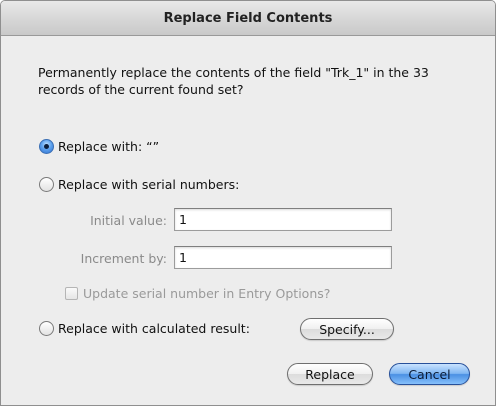 This screenshot has height=406, width=496. What do you see at coordinates (128, 220) in the screenshot?
I see `initial-value-label: Initial value:` at bounding box center [128, 220].